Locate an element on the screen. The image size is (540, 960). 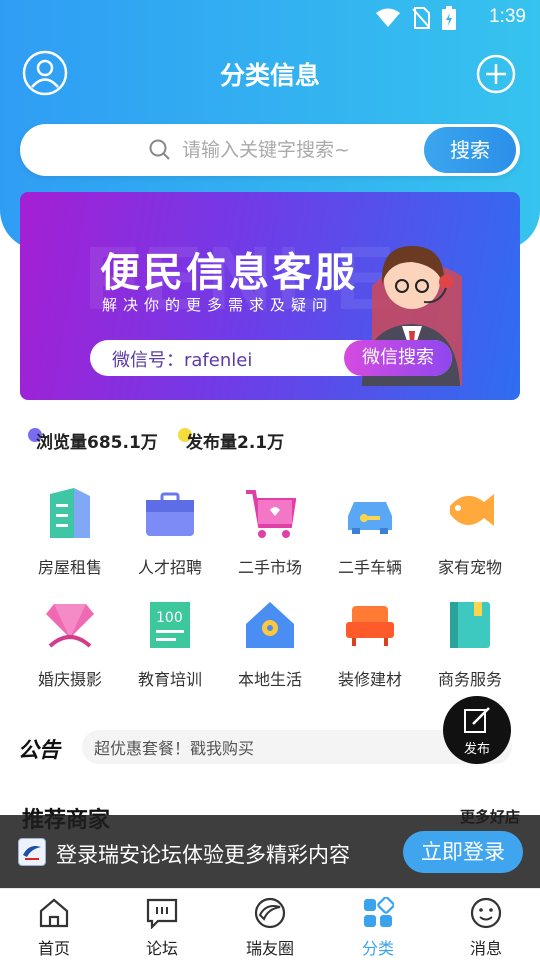
category-decoration: 装修建材 is located at coordinates (370, 648).